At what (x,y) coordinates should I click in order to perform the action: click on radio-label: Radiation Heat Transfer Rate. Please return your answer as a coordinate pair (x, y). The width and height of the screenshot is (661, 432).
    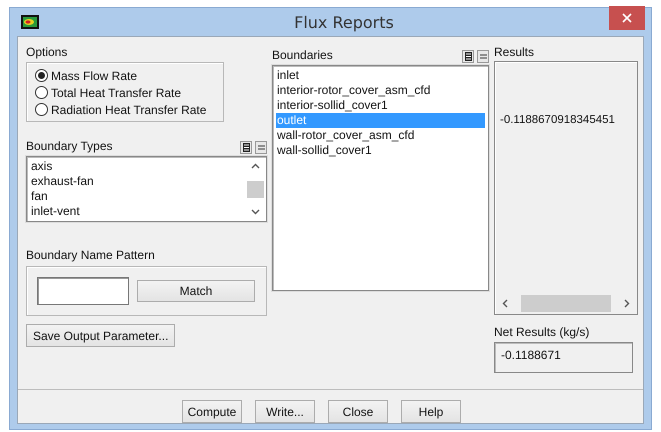
    Looking at the image, I should click on (128, 109).